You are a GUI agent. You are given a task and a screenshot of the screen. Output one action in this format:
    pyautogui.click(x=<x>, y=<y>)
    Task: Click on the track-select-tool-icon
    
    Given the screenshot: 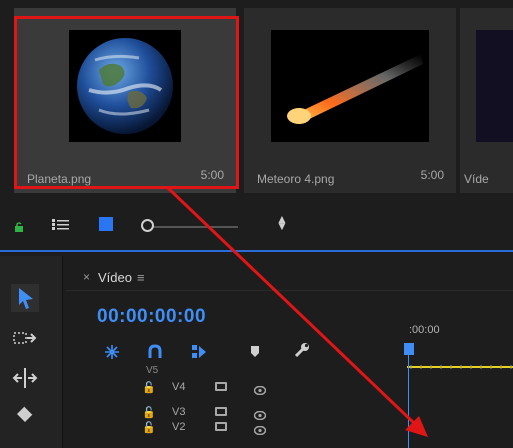 What is the action you would take?
    pyautogui.click(x=25, y=339)
    